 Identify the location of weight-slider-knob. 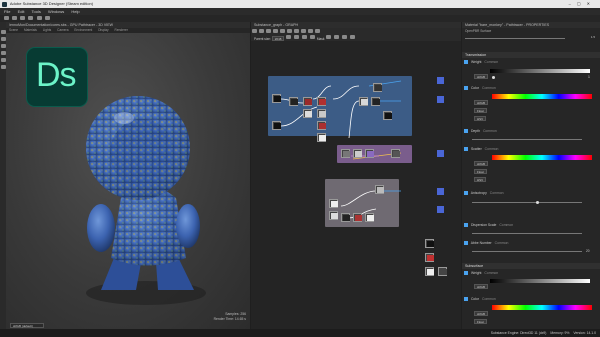
(493, 77).